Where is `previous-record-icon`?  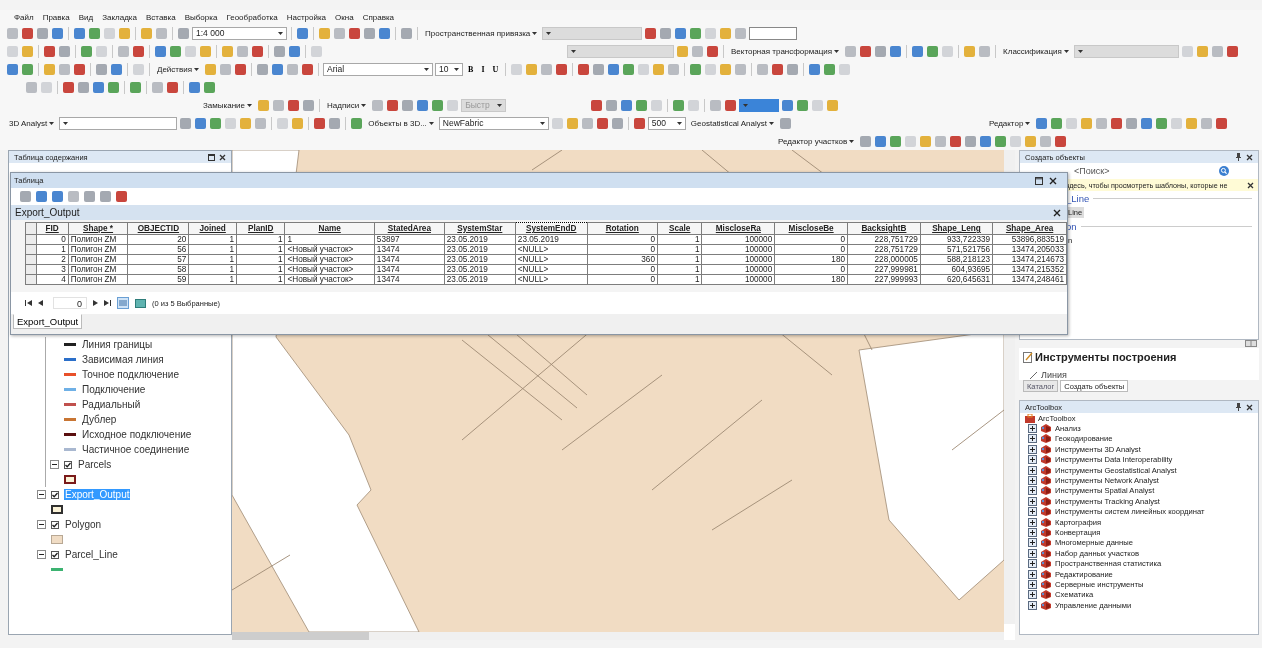
previous-record-icon is located at coordinates (40, 303).